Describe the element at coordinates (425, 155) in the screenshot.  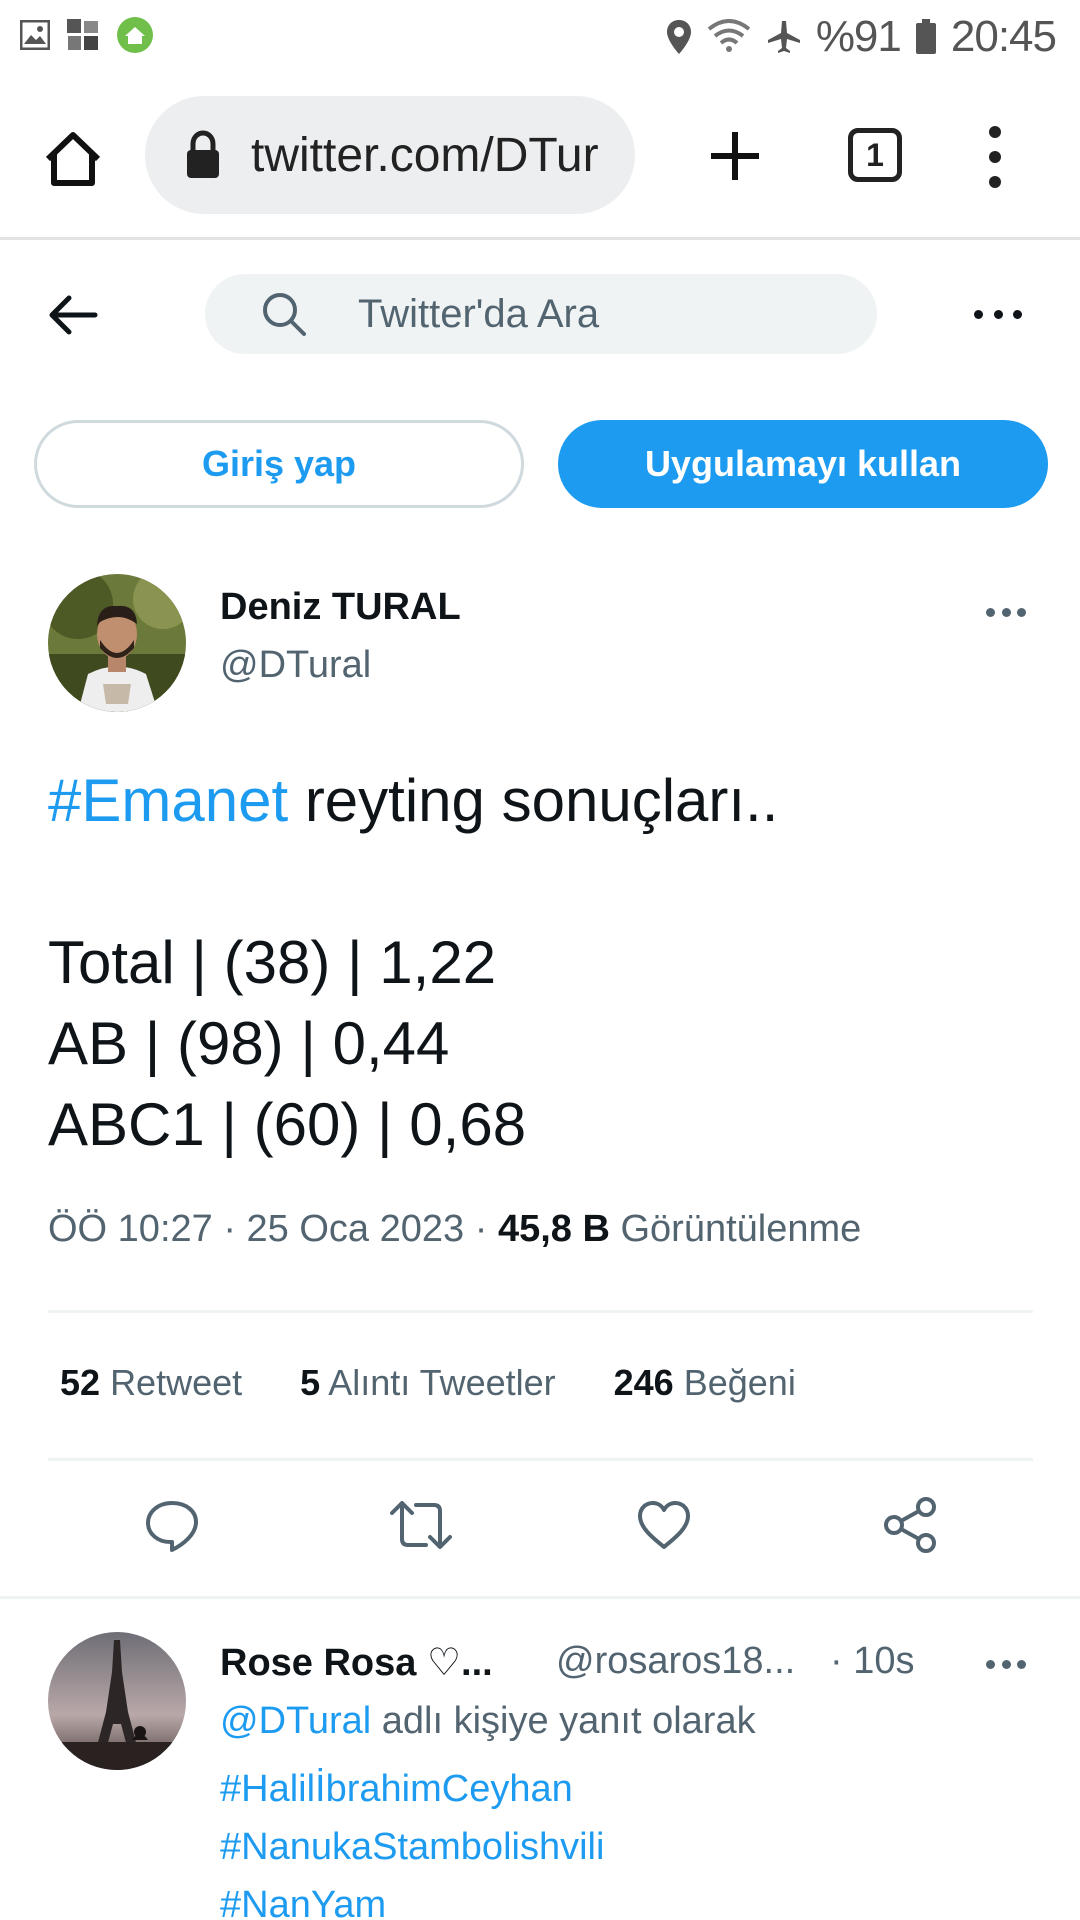
I see `url-text: twitter.com/DTur` at that location.